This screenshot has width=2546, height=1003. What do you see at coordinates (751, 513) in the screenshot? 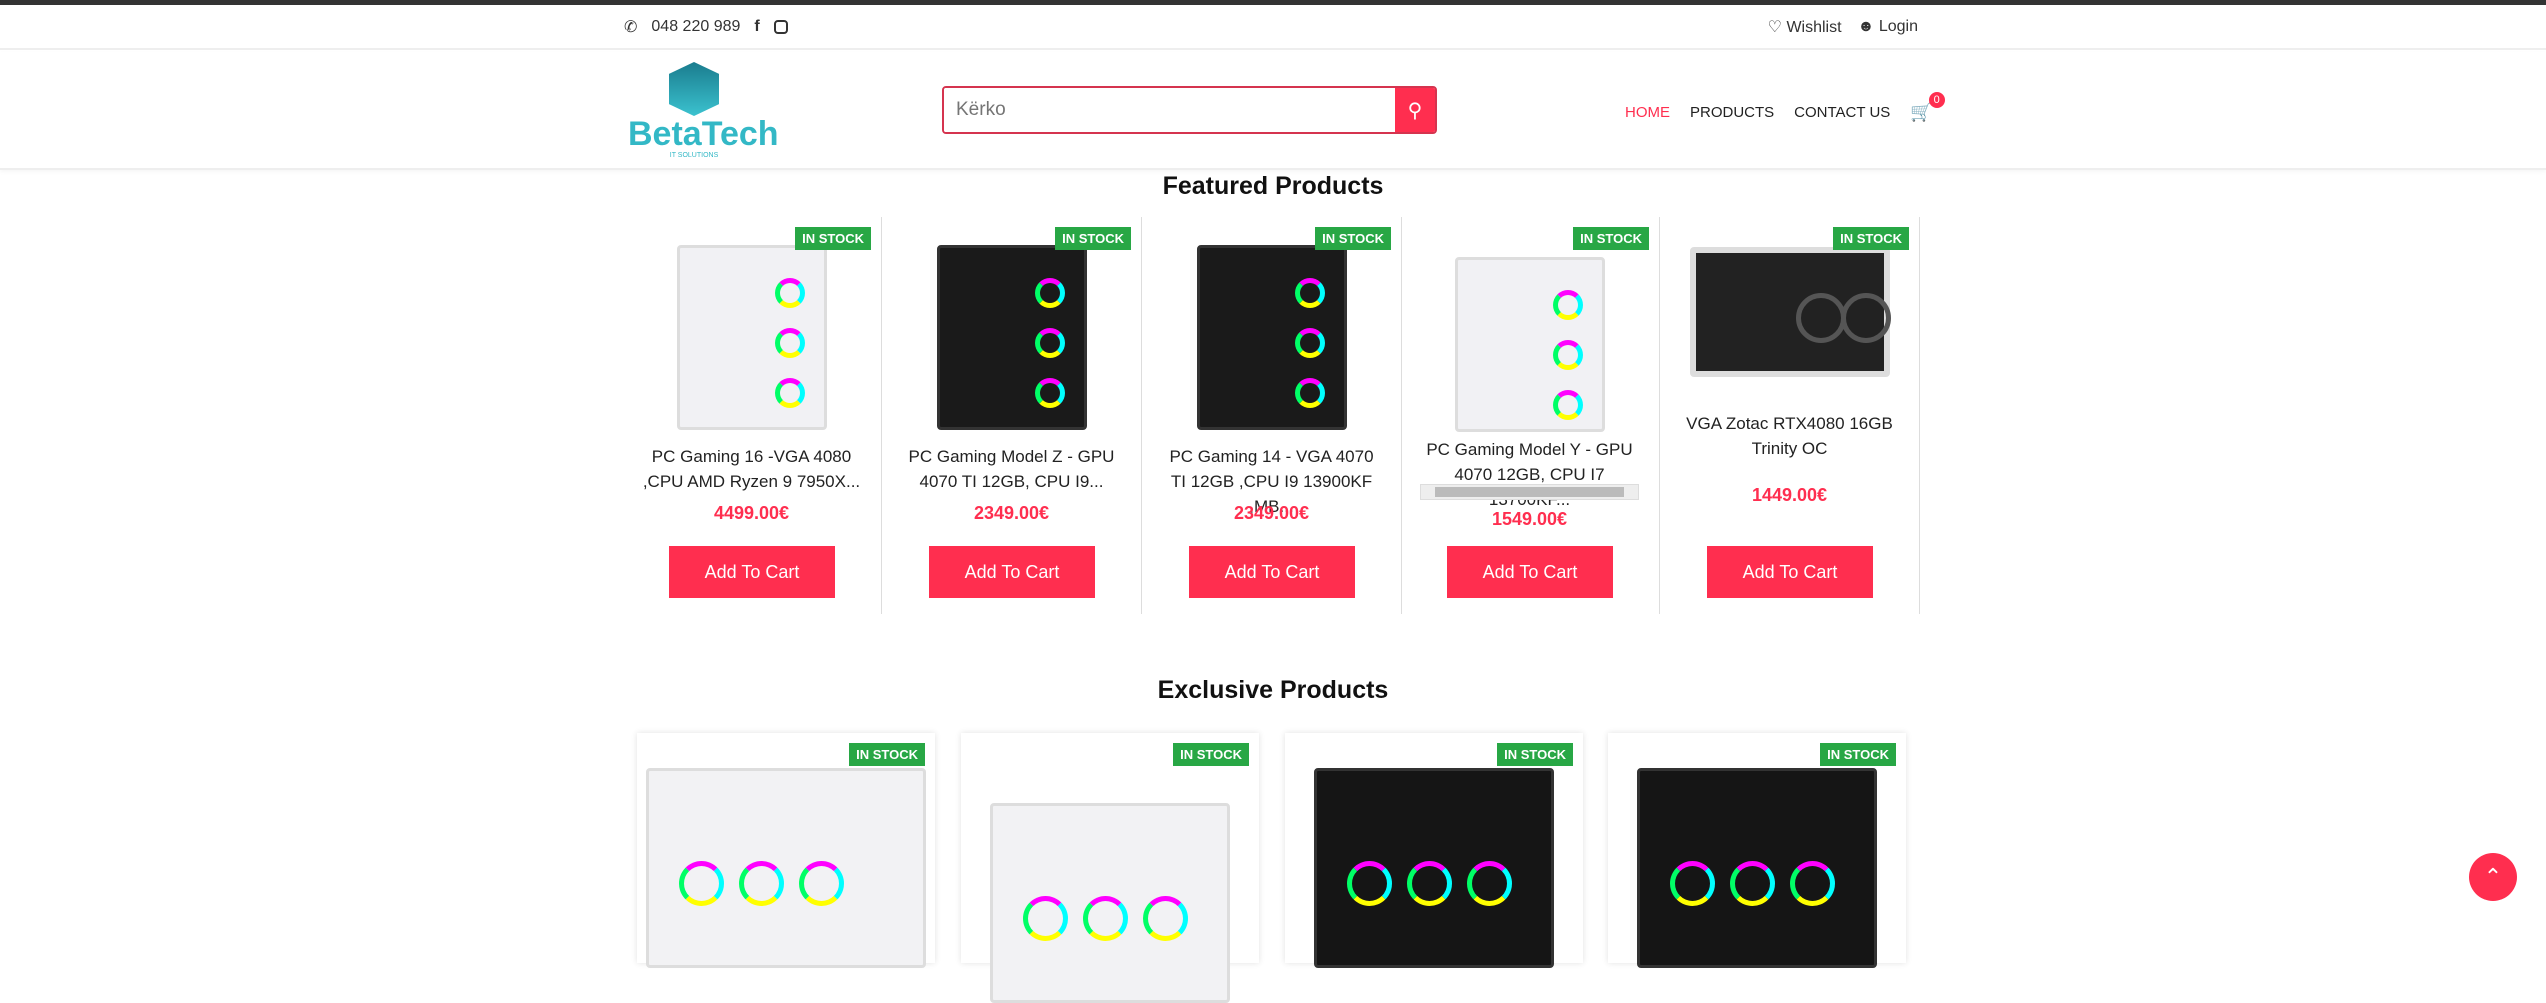
I see `product-price: 4499.00€` at bounding box center [751, 513].